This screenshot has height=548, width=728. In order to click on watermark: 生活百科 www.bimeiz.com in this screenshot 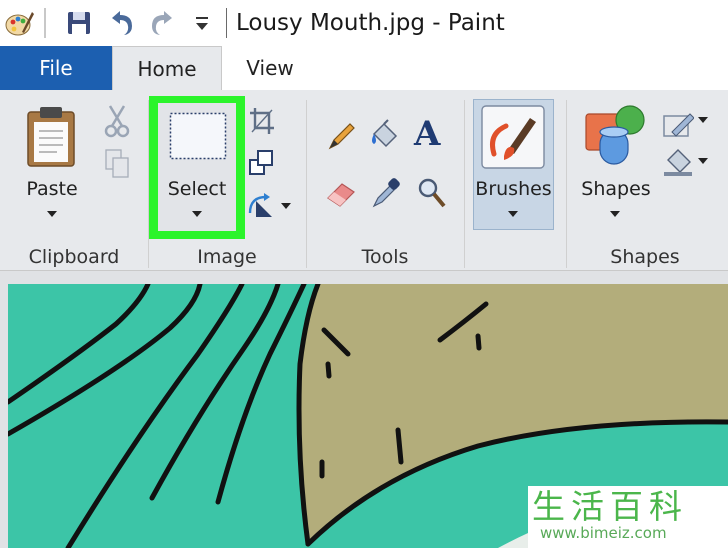, I will do `click(628, 517)`.